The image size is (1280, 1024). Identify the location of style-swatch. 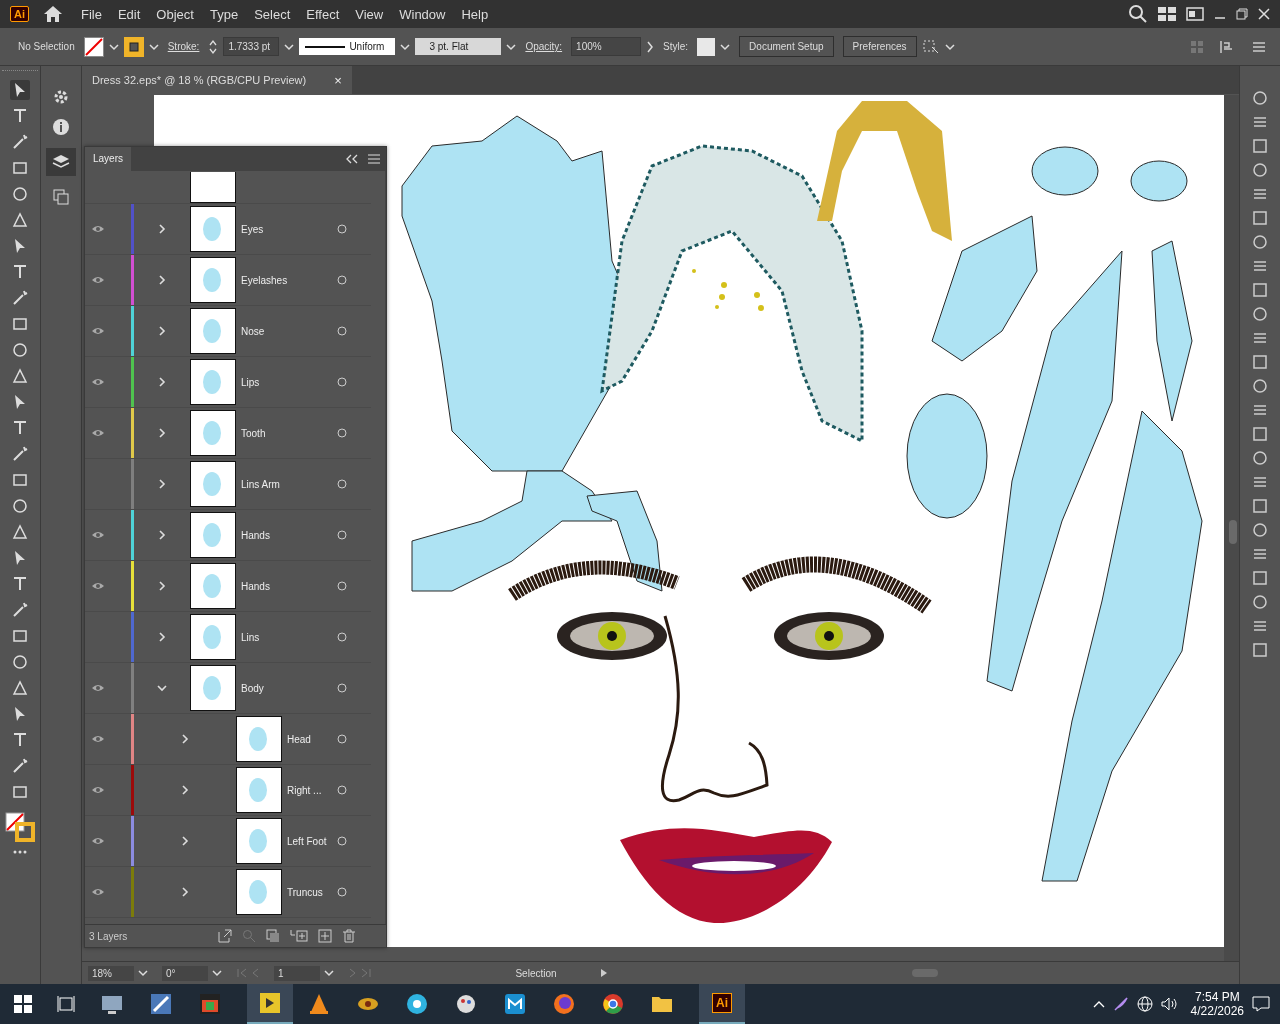
(706, 46).